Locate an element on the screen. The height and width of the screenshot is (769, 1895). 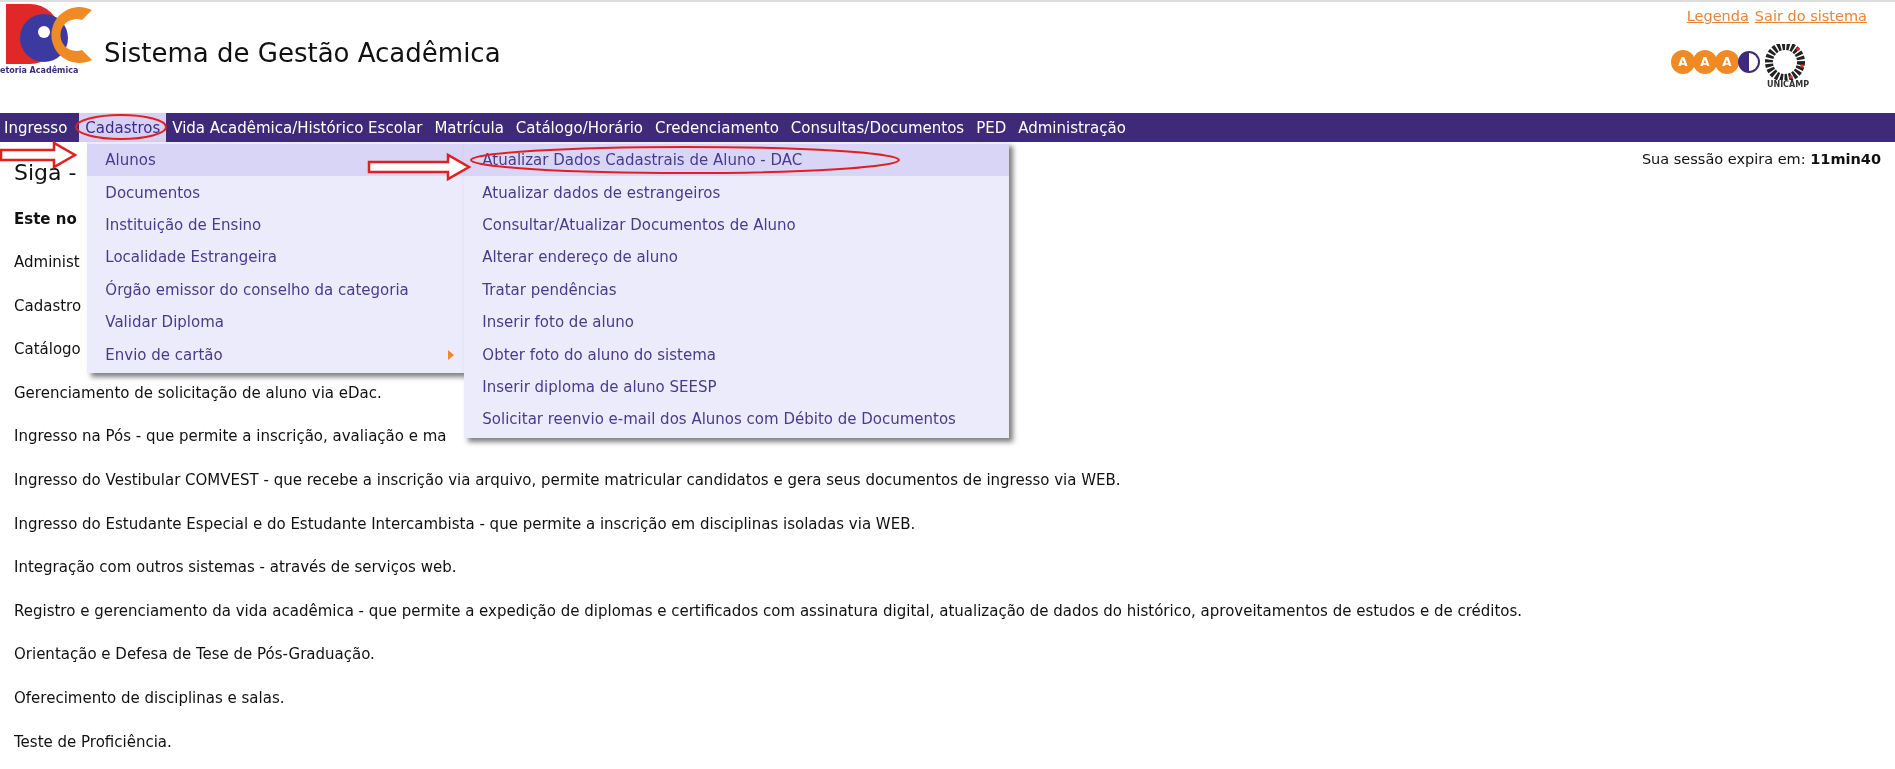
menu-item: Alterar endereço de aluno is located at coordinates (737, 257).